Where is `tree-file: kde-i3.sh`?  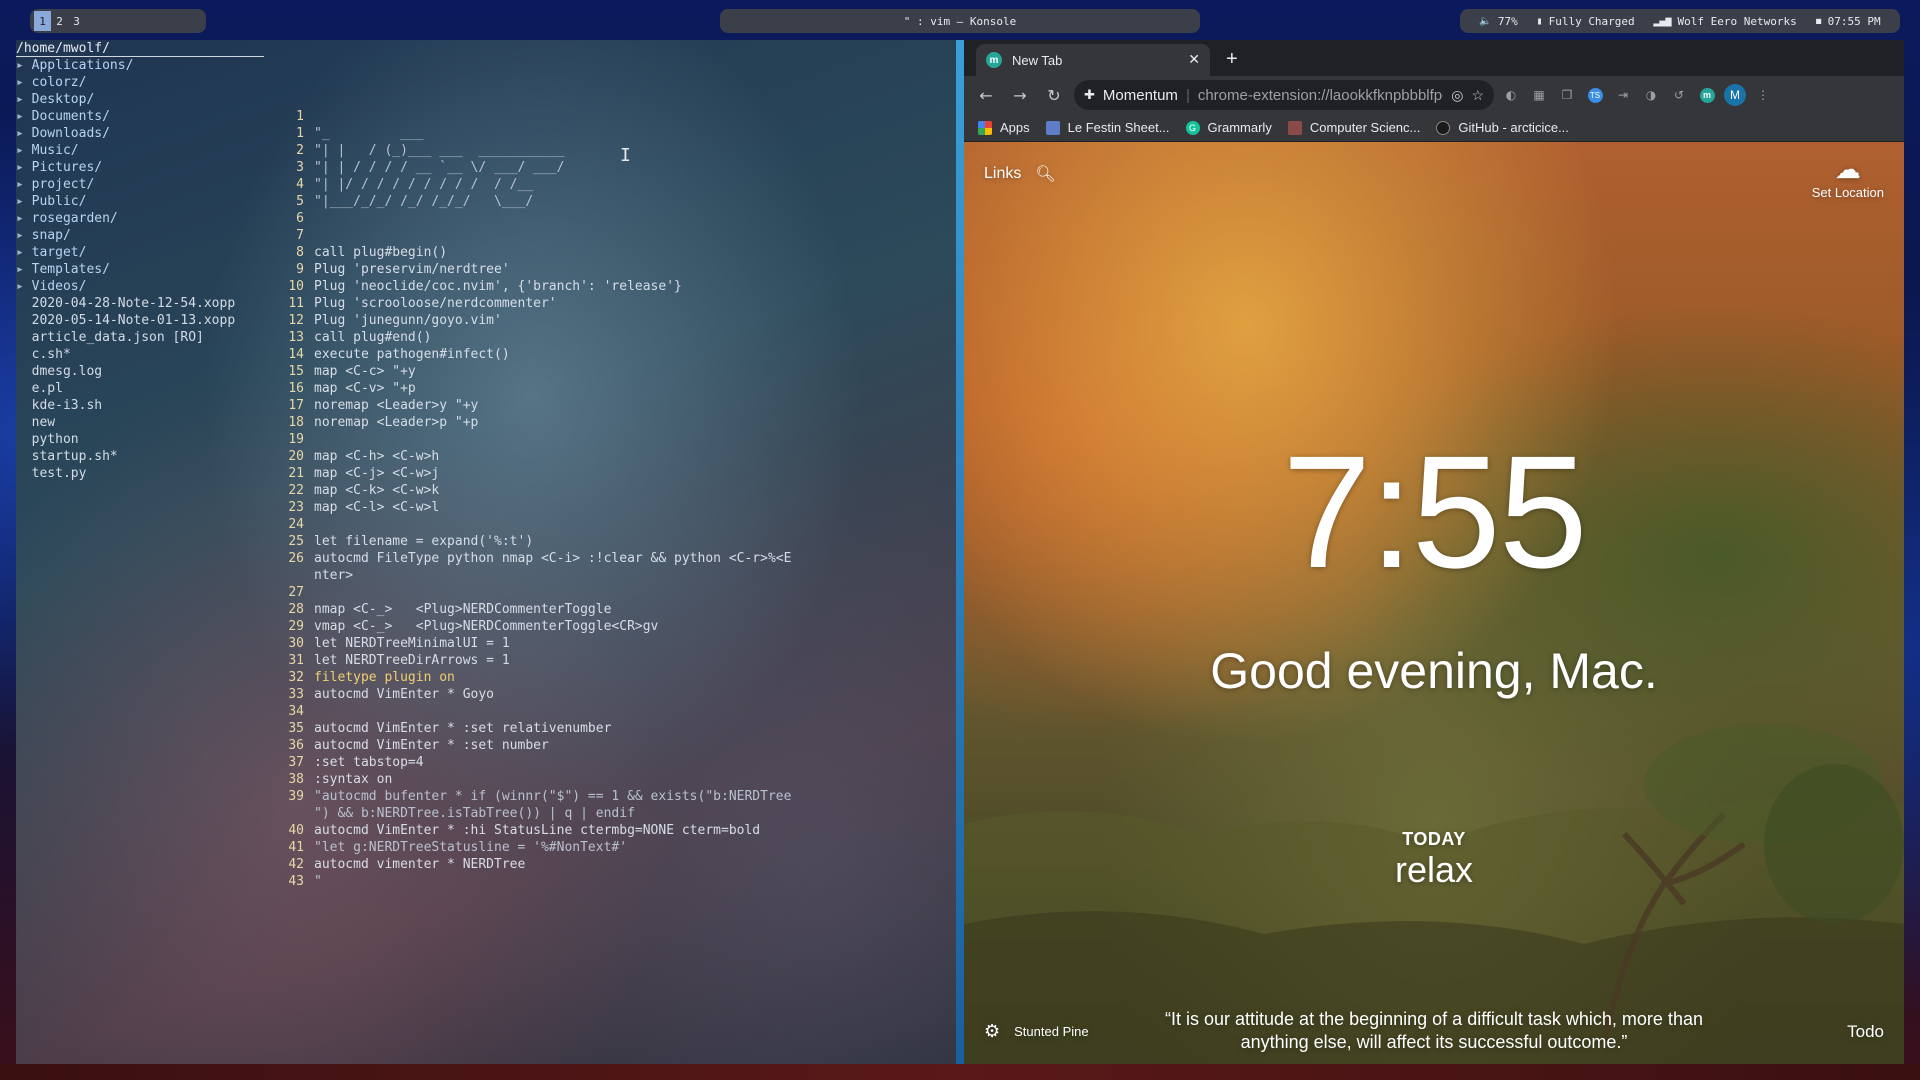
tree-file: kde-i3.sh is located at coordinates (141, 405).